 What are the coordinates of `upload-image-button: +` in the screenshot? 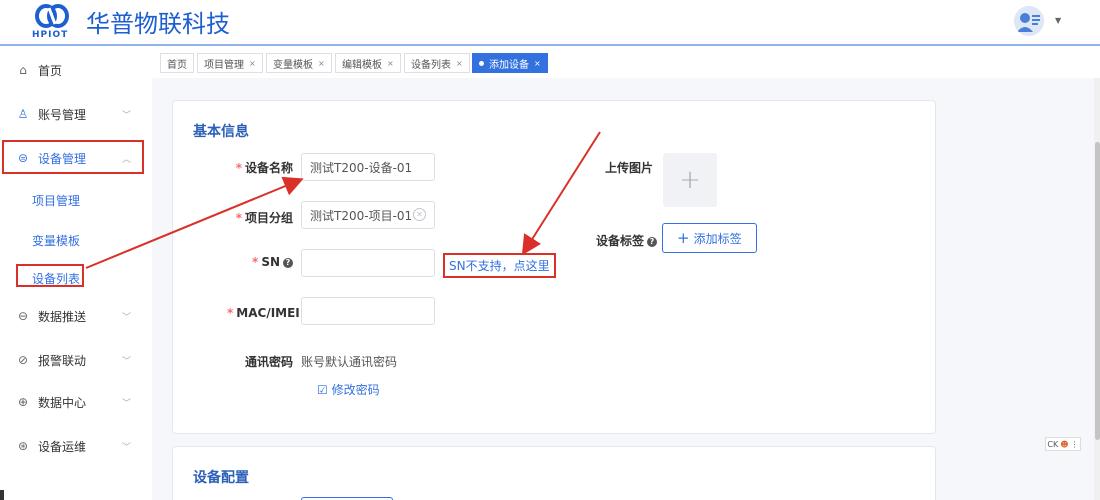 It's located at (690, 180).